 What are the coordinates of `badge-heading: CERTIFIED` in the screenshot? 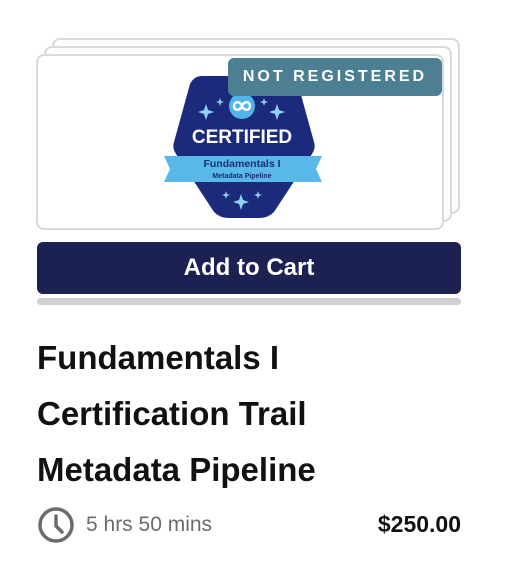 It's located at (242, 137).